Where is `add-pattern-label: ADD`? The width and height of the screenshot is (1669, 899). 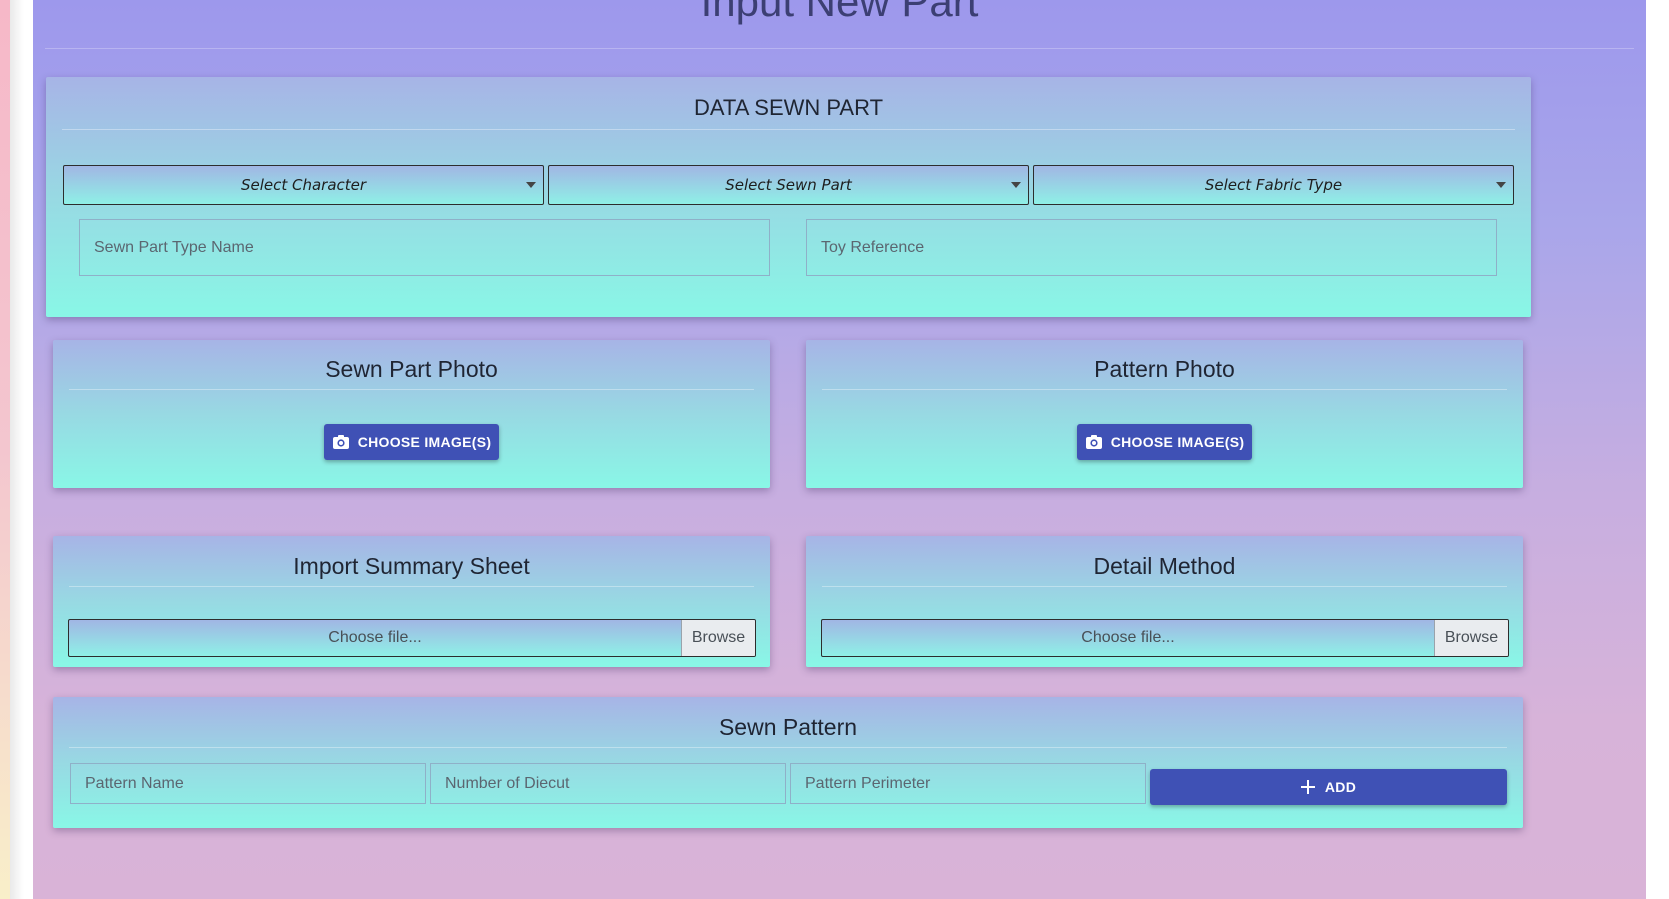 add-pattern-label: ADD is located at coordinates (1340, 787).